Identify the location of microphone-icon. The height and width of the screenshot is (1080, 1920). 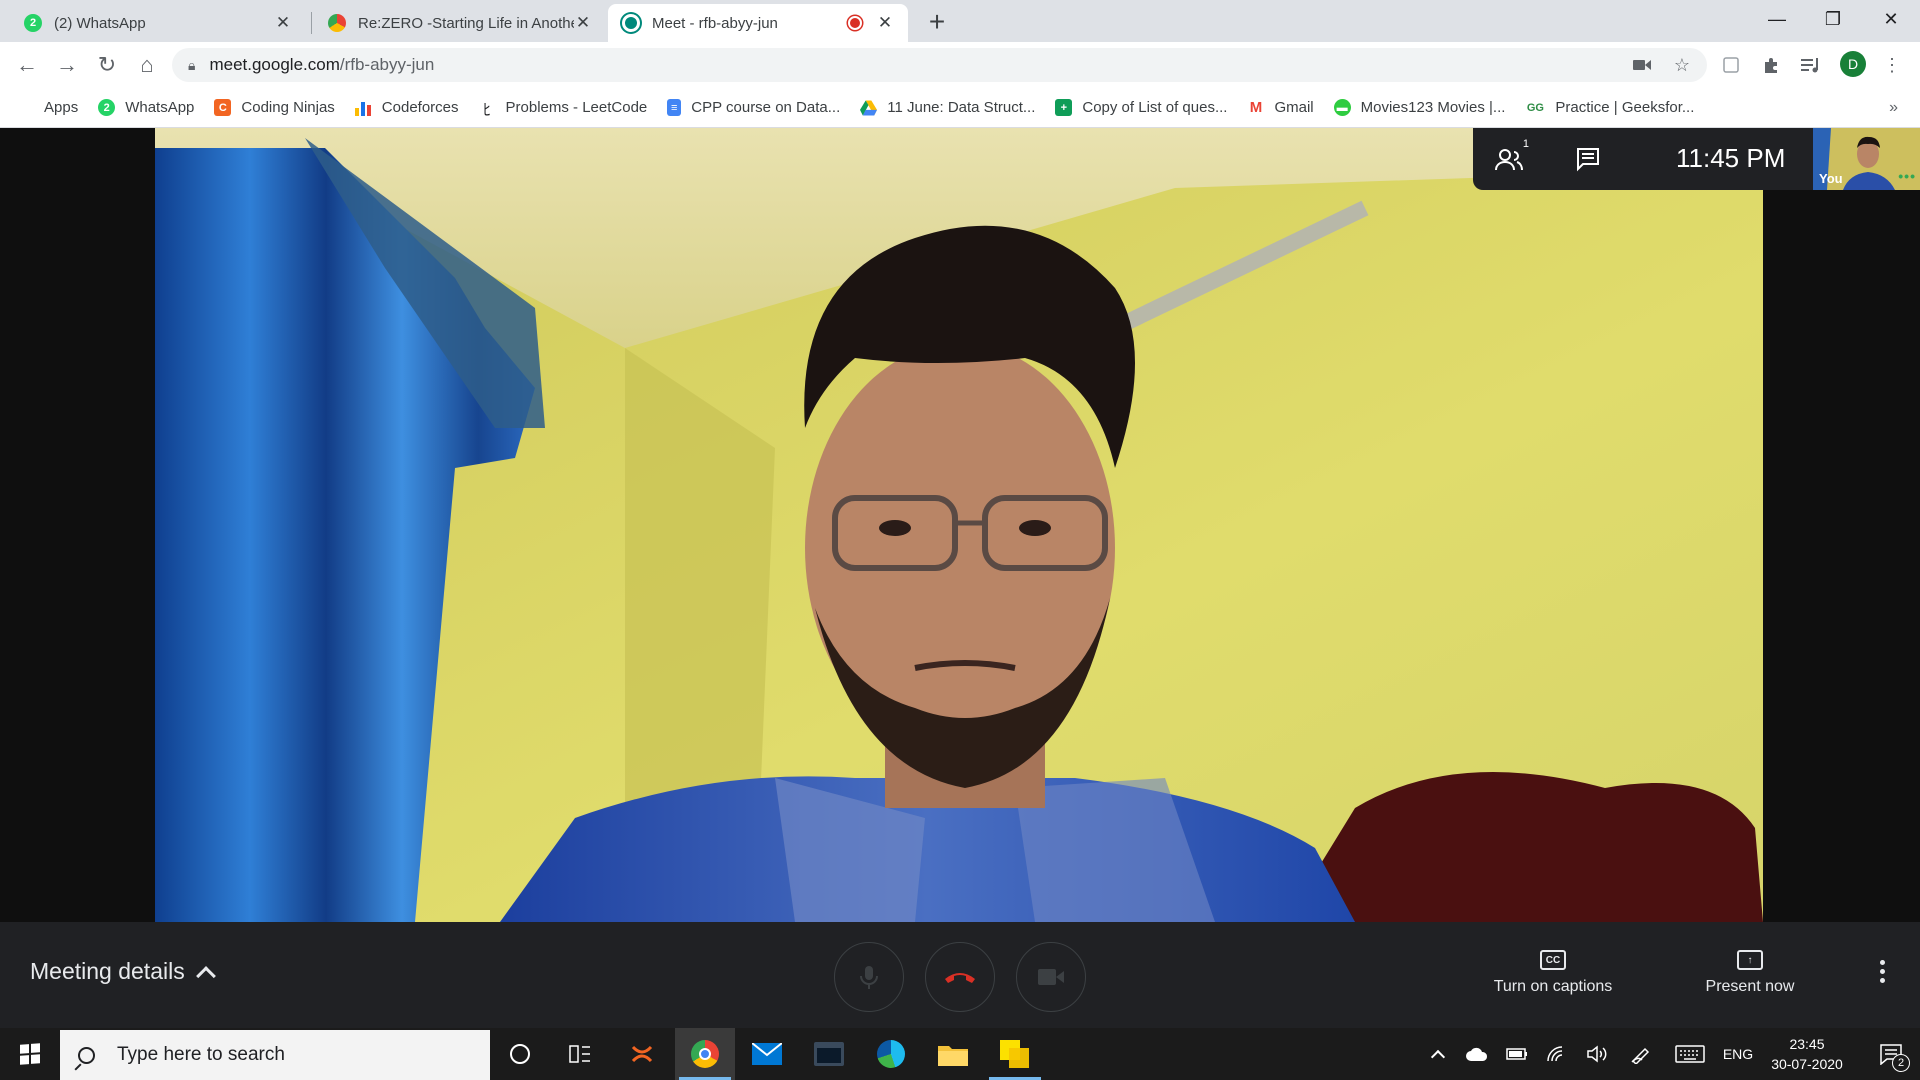
(869, 977).